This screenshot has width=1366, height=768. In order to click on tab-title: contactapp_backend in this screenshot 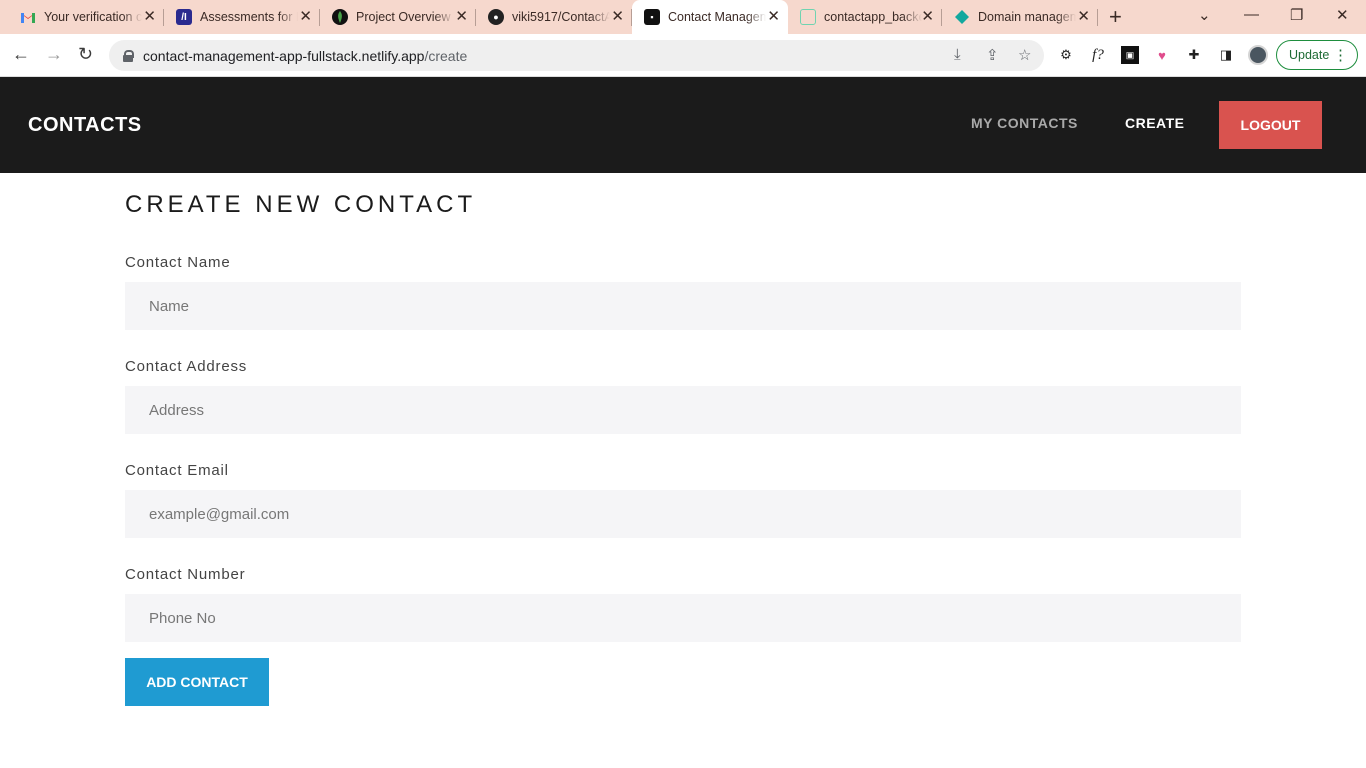, I will do `click(873, 17)`.